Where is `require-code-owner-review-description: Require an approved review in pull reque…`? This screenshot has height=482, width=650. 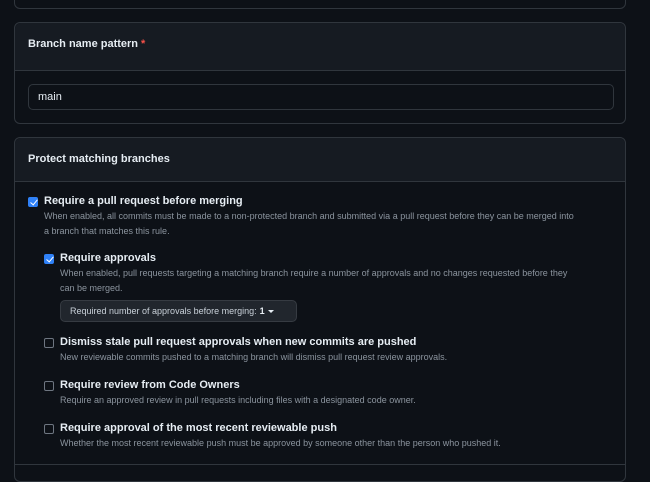 require-code-owner-review-description: Require an approved review in pull reque… is located at coordinates (238, 400).